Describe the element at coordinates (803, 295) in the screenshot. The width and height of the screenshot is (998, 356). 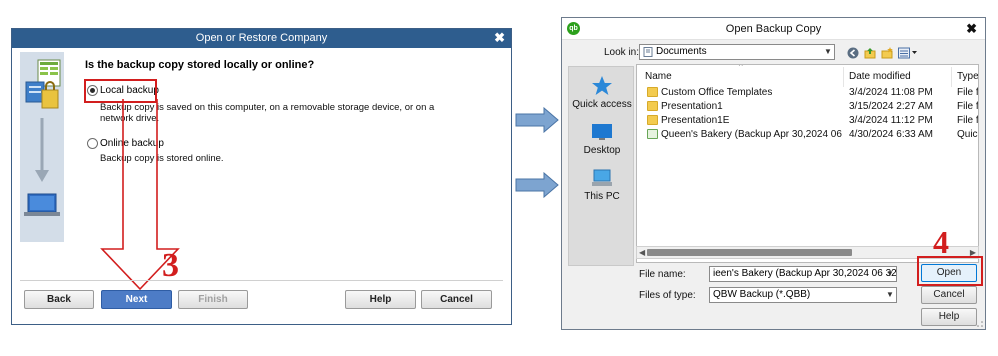
I see `files-of-type-select: QBW Backup (*.QBB) ▼` at that location.